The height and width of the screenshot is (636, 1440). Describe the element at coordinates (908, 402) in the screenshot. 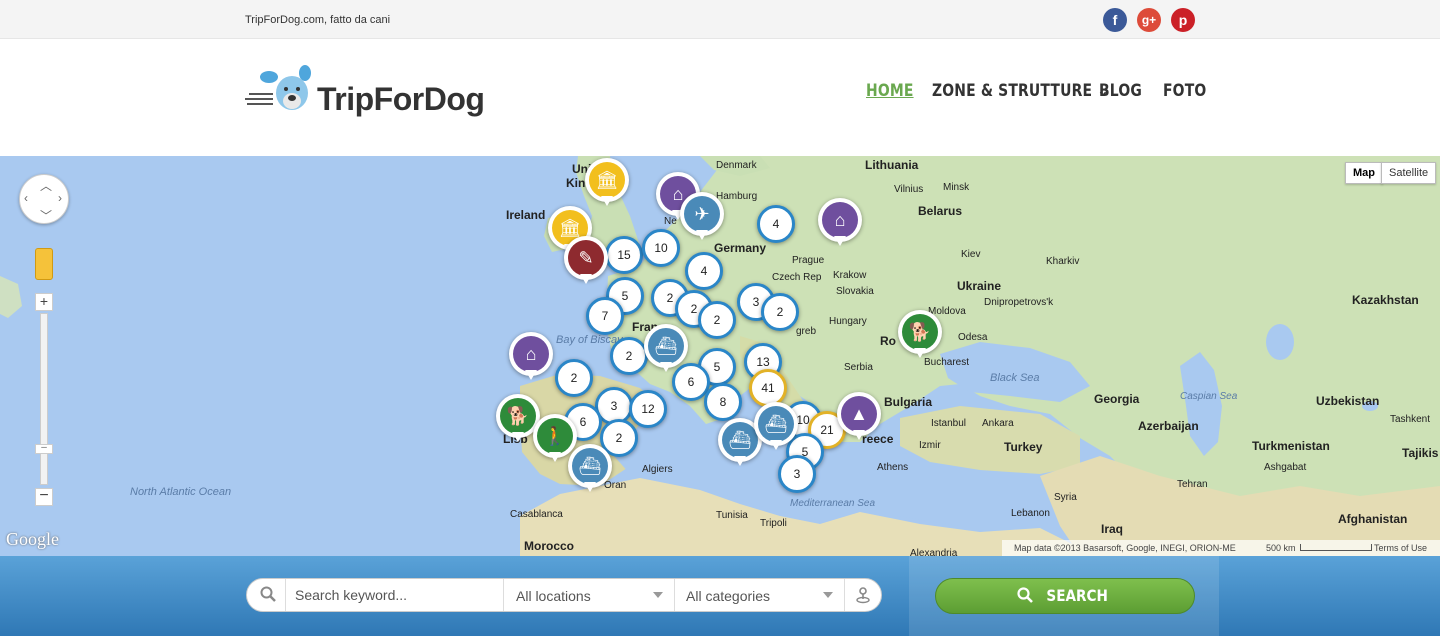

I see `map-label: Bulgaria` at that location.